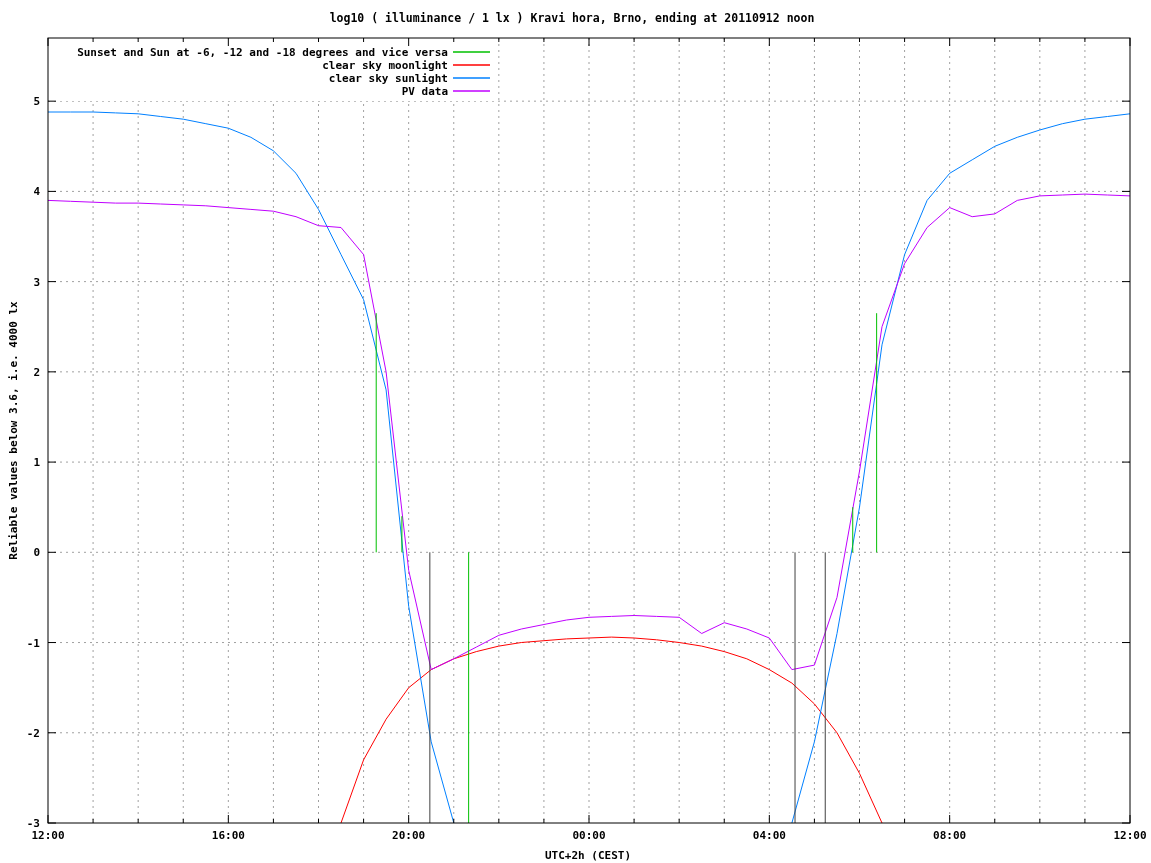  Describe the element at coordinates (33, 643) in the screenshot. I see `y-tick-label: -1` at that location.